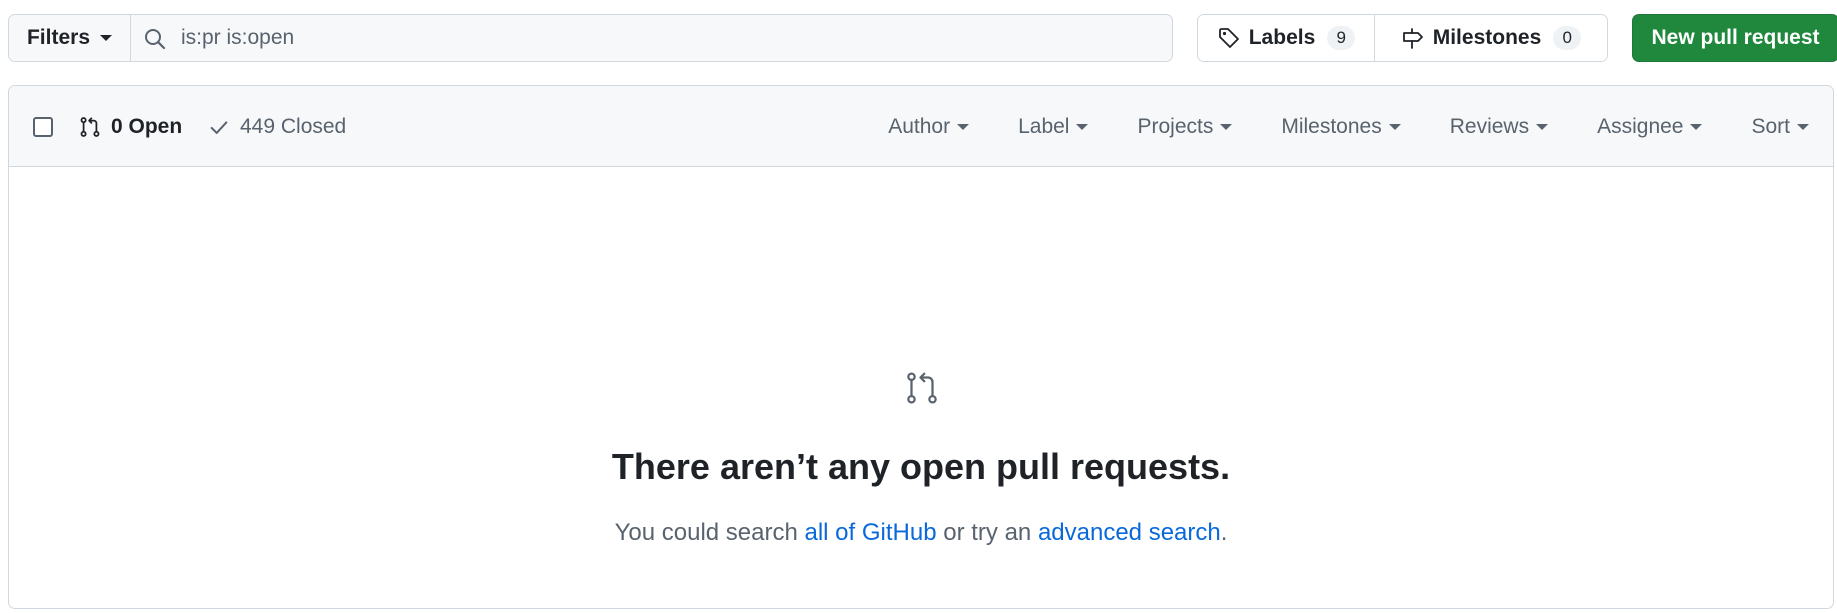 The height and width of the screenshot is (613, 1837). Describe the element at coordinates (709, 532) in the screenshot. I see `desc-prefix: You could search` at that location.